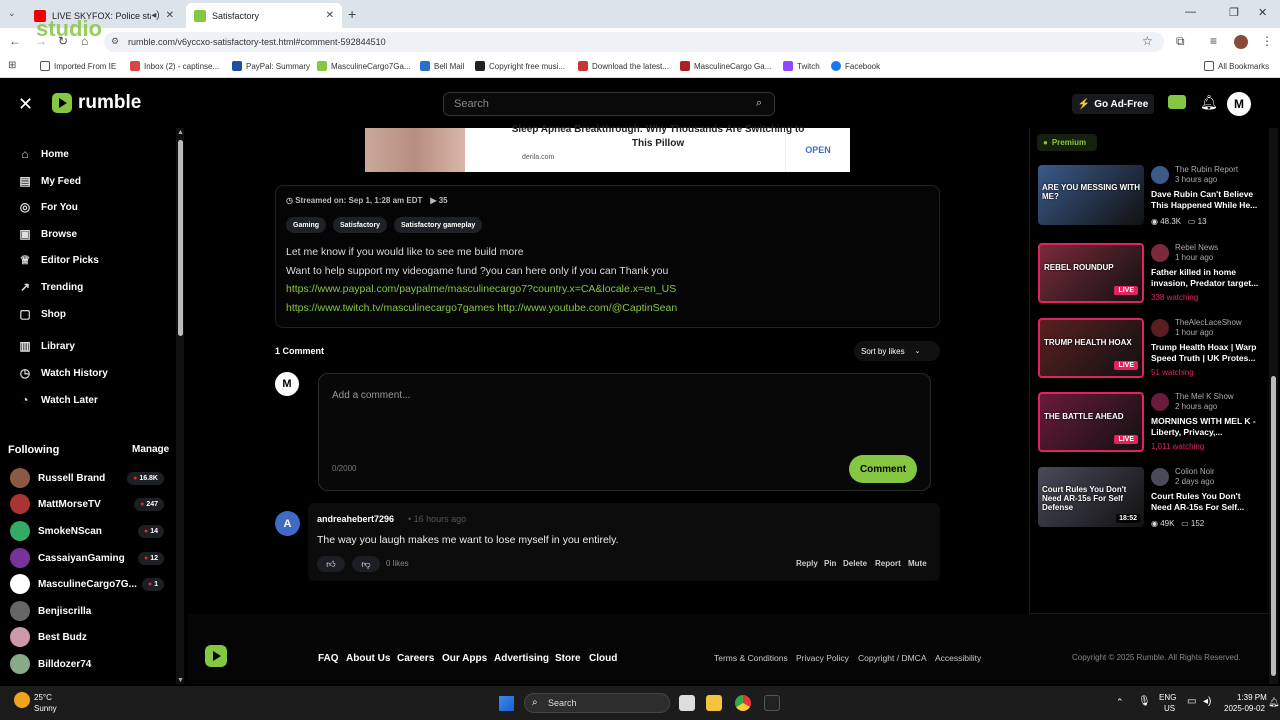 The height and width of the screenshot is (720, 1280). What do you see at coordinates (772, 703) in the screenshot?
I see `epic-games-icon` at bounding box center [772, 703].